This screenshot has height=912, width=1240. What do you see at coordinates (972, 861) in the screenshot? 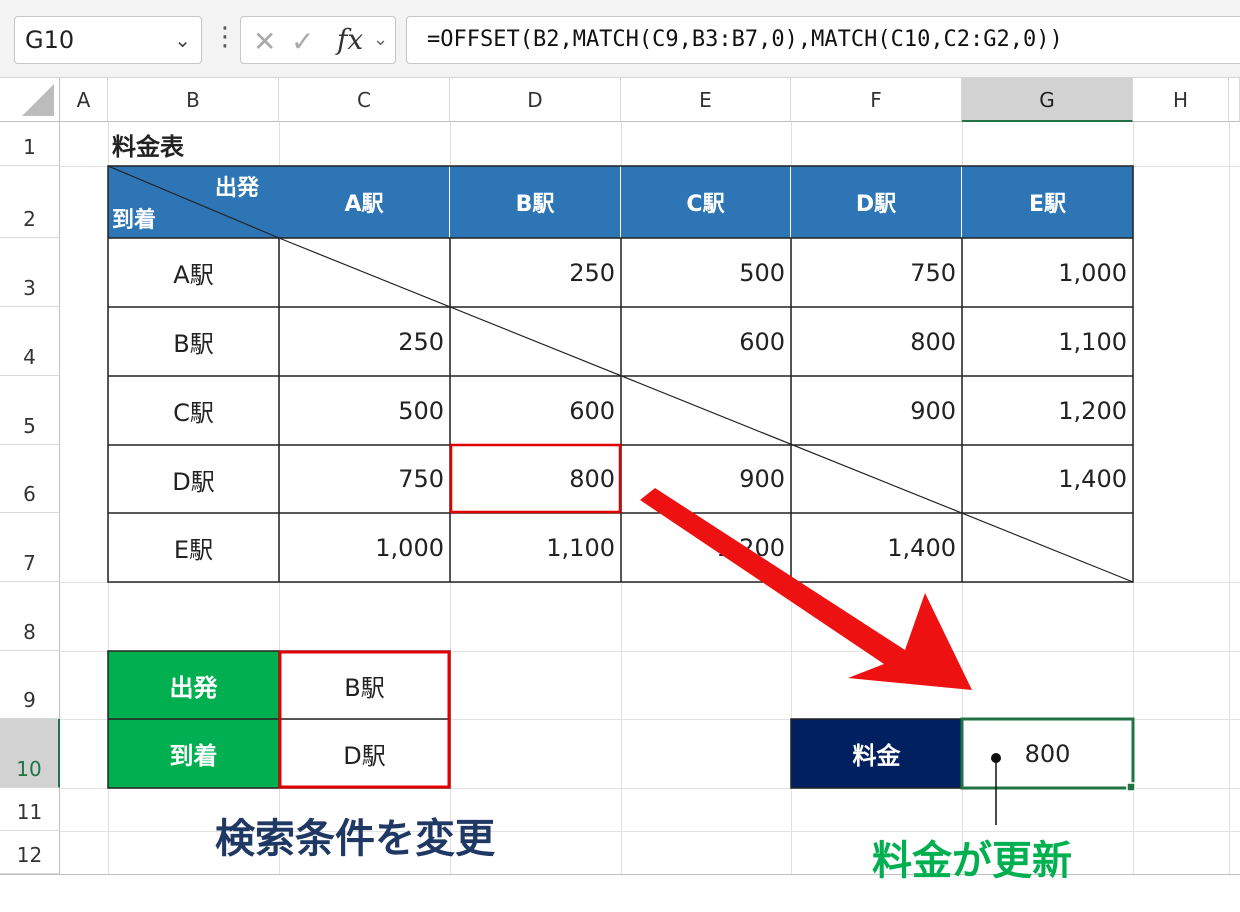
I see `annotation-fare-updated: 料金が更新` at bounding box center [972, 861].